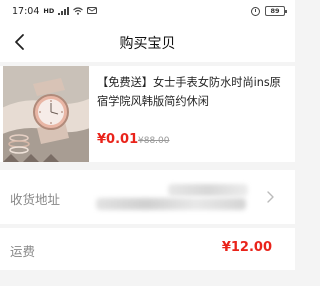 The image size is (320, 286). Describe the element at coordinates (92, 10) in the screenshot. I see `message-icon` at that location.